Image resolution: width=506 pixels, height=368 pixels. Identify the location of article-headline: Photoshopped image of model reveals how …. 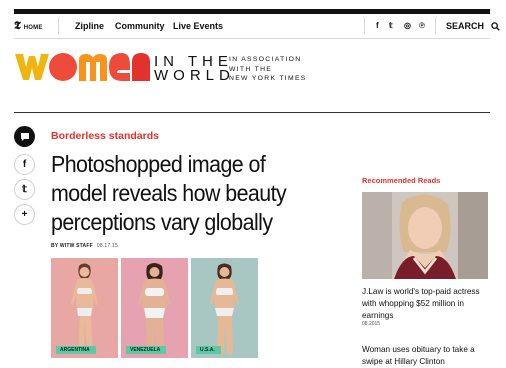
(169, 193).